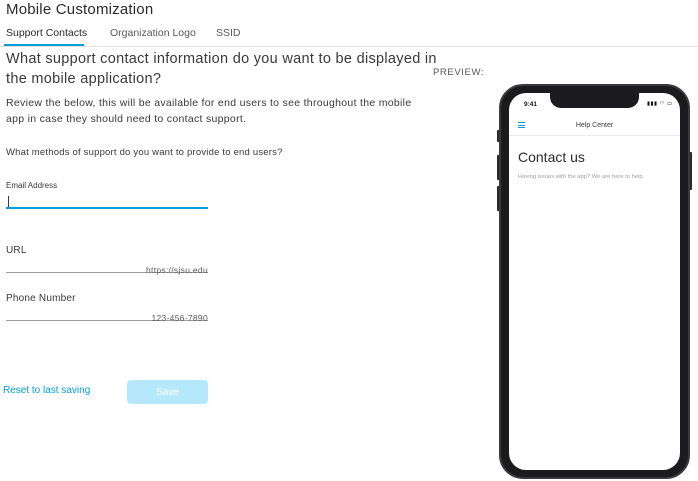  Describe the element at coordinates (177, 270) in the screenshot. I see `url-helper-text: https://sjsu.edu` at that location.